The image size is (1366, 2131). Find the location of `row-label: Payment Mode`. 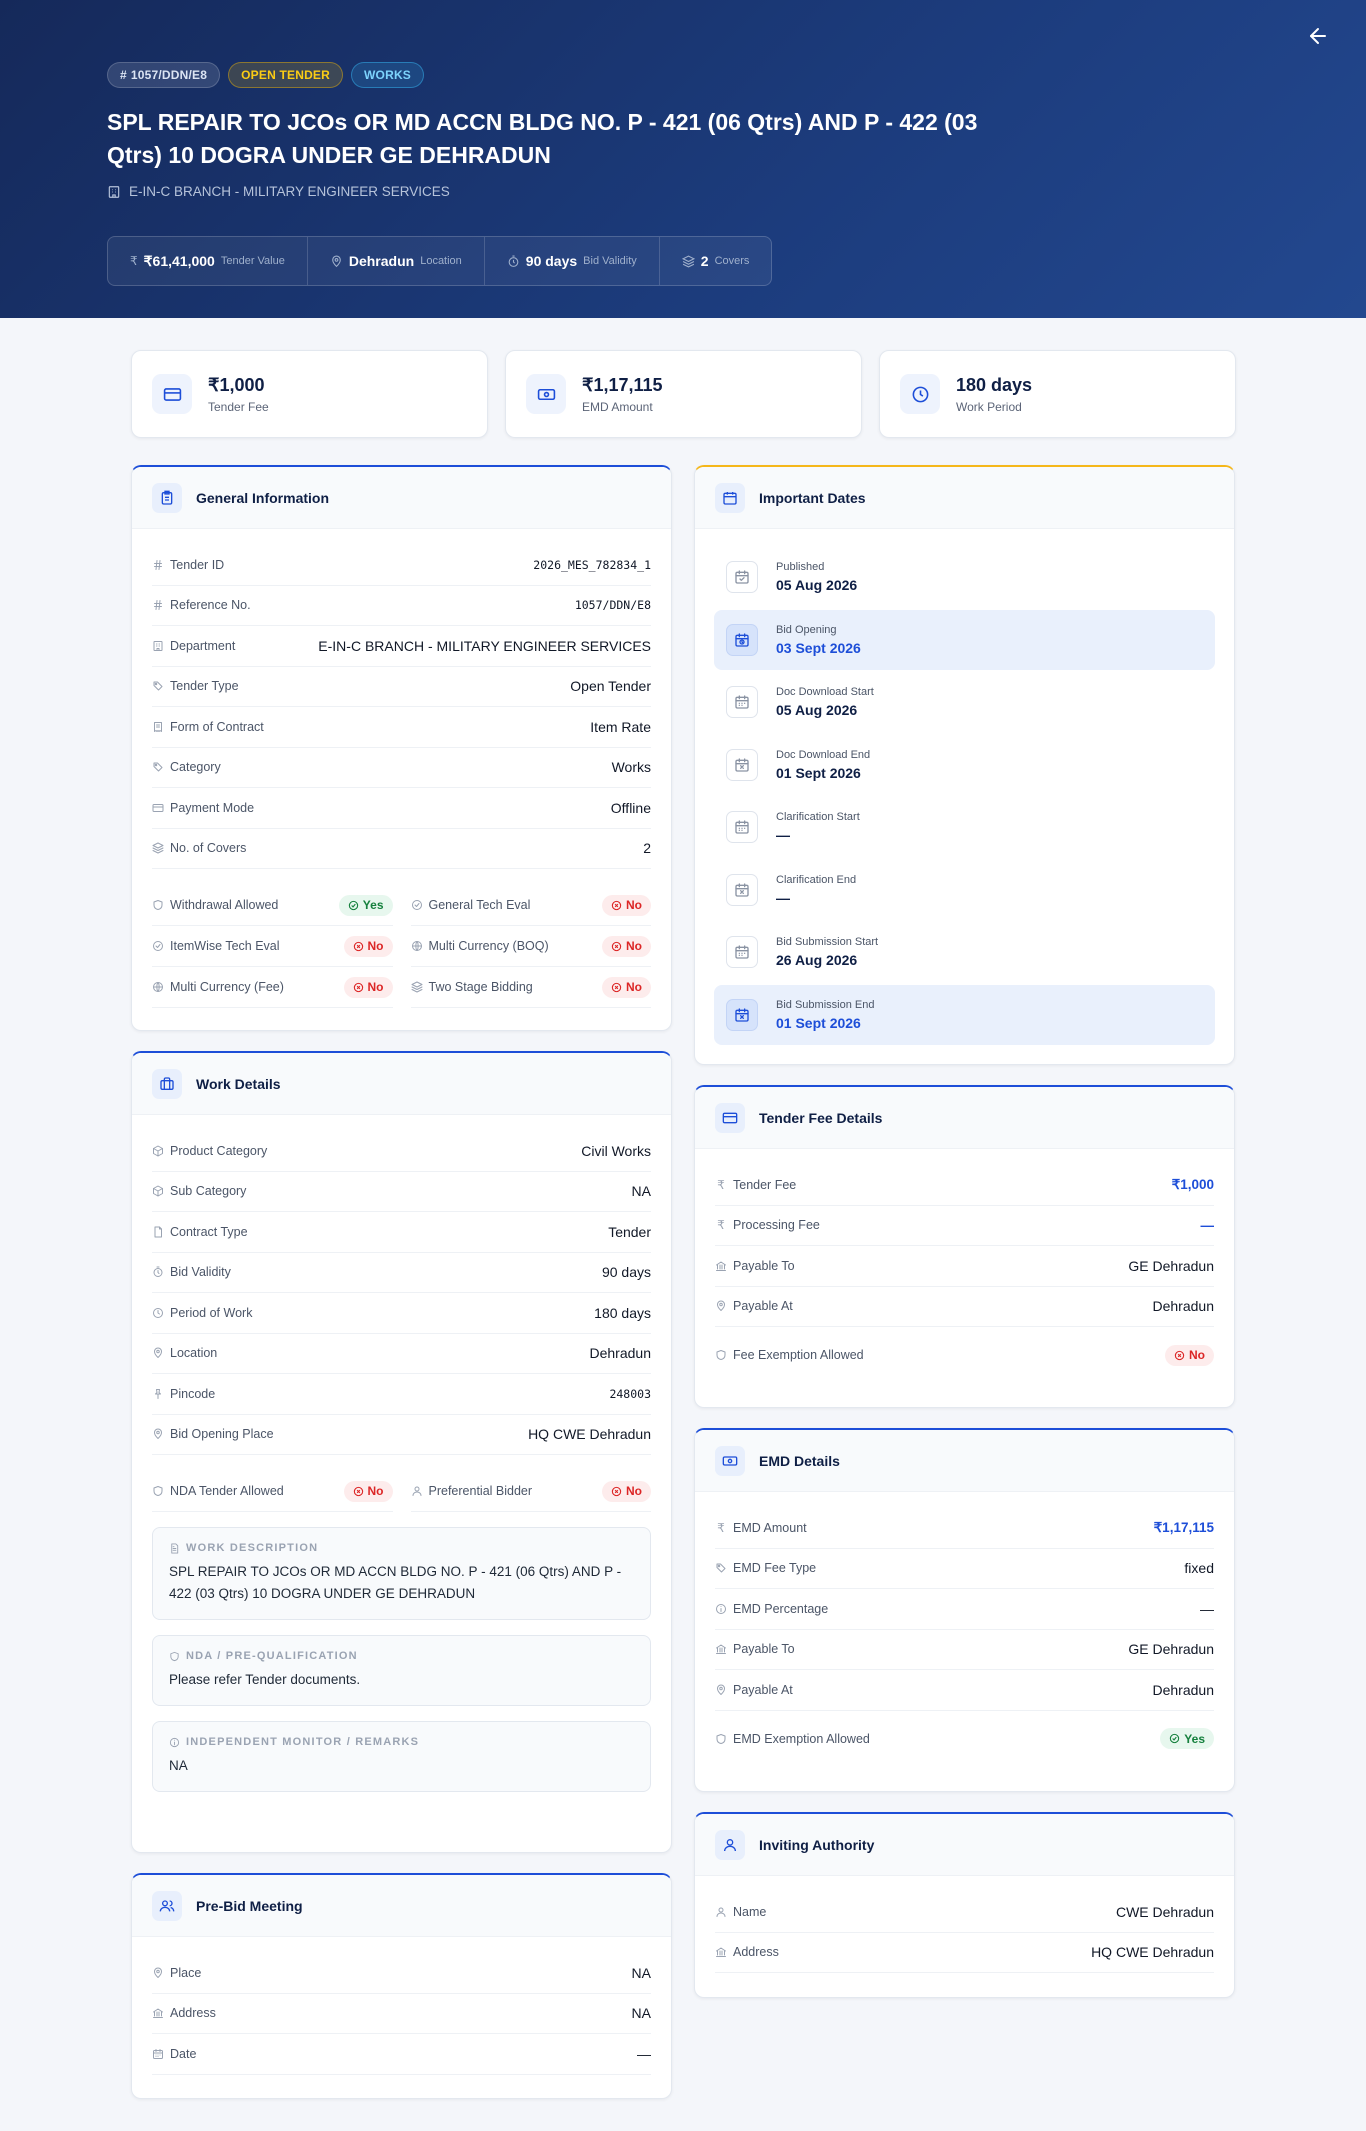

row-label: Payment Mode is located at coordinates (212, 807).